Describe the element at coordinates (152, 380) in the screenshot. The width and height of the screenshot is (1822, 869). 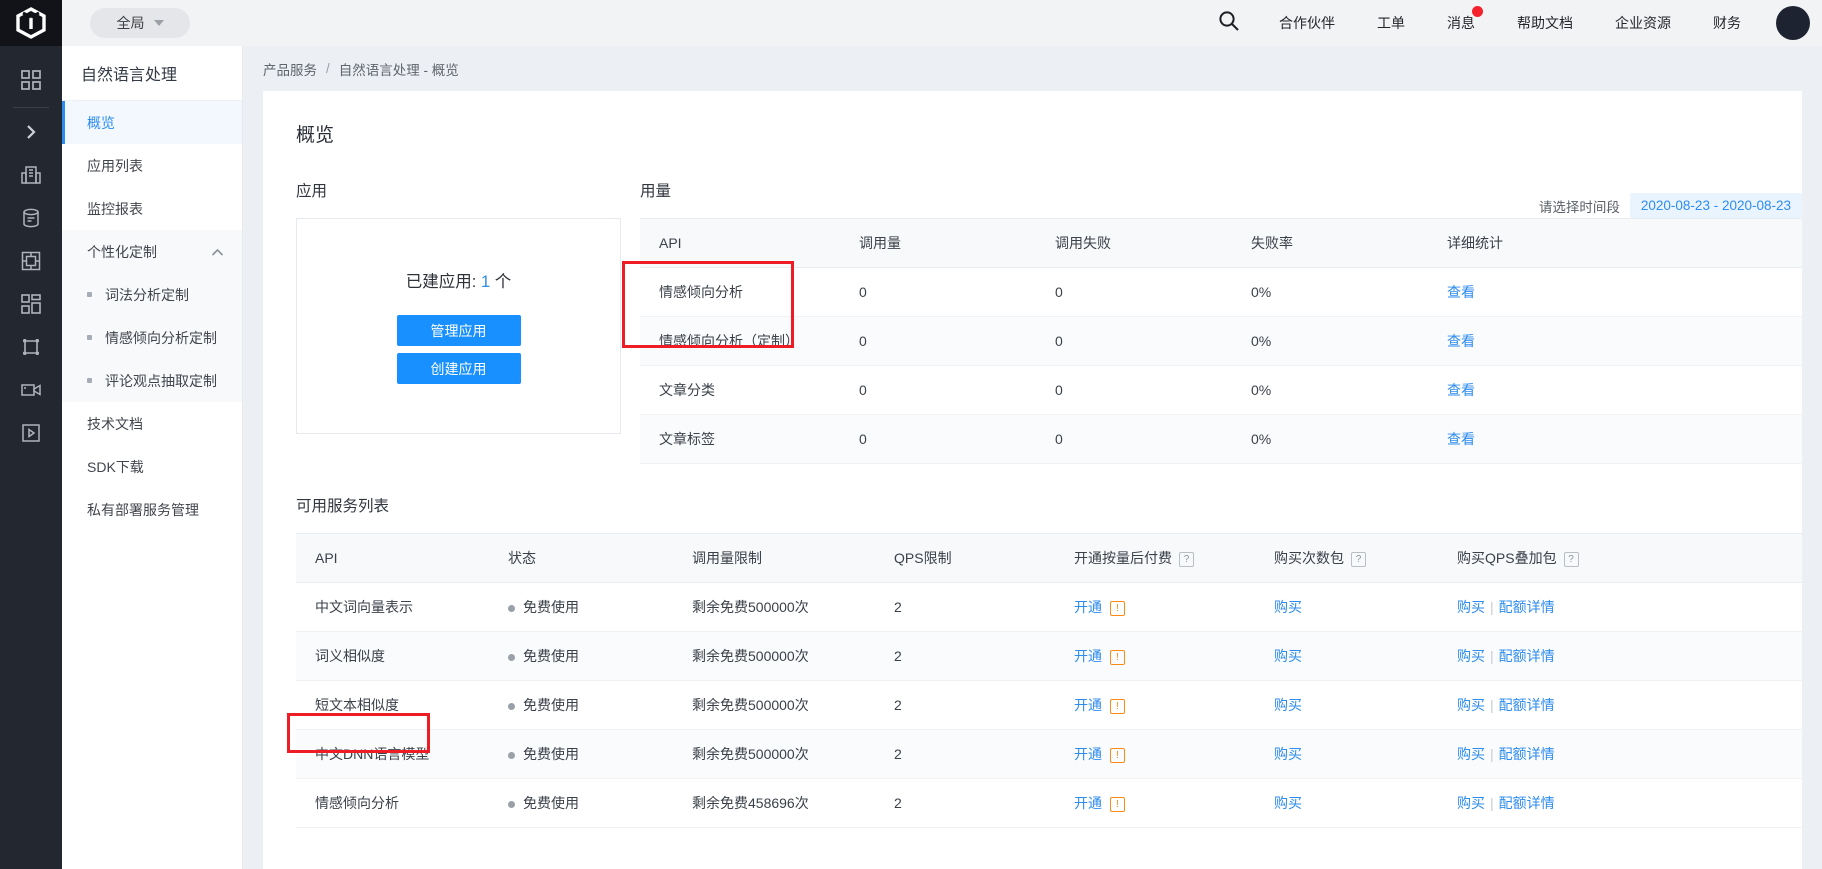
I see `sidebar-item-comment-extraction-customization: 评论观点抽取定制` at that location.